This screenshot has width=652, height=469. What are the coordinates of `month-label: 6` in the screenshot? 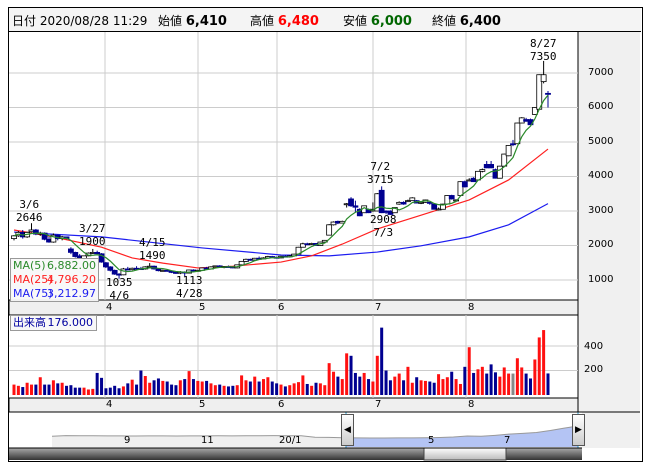 It's located at (281, 307).